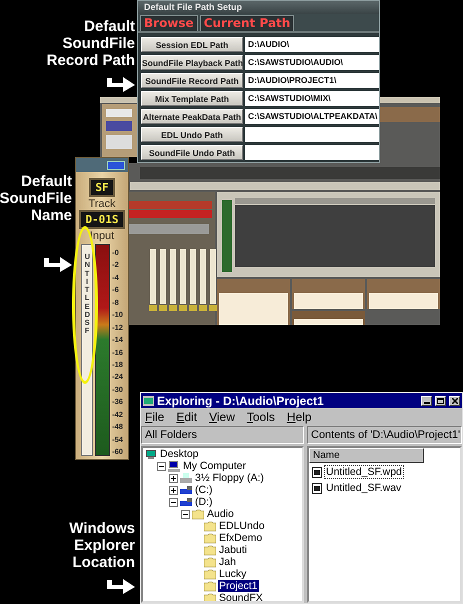 The image size is (463, 604). What do you see at coordinates (204, 490) in the screenshot?
I see `tree-item: (C:)` at bounding box center [204, 490].